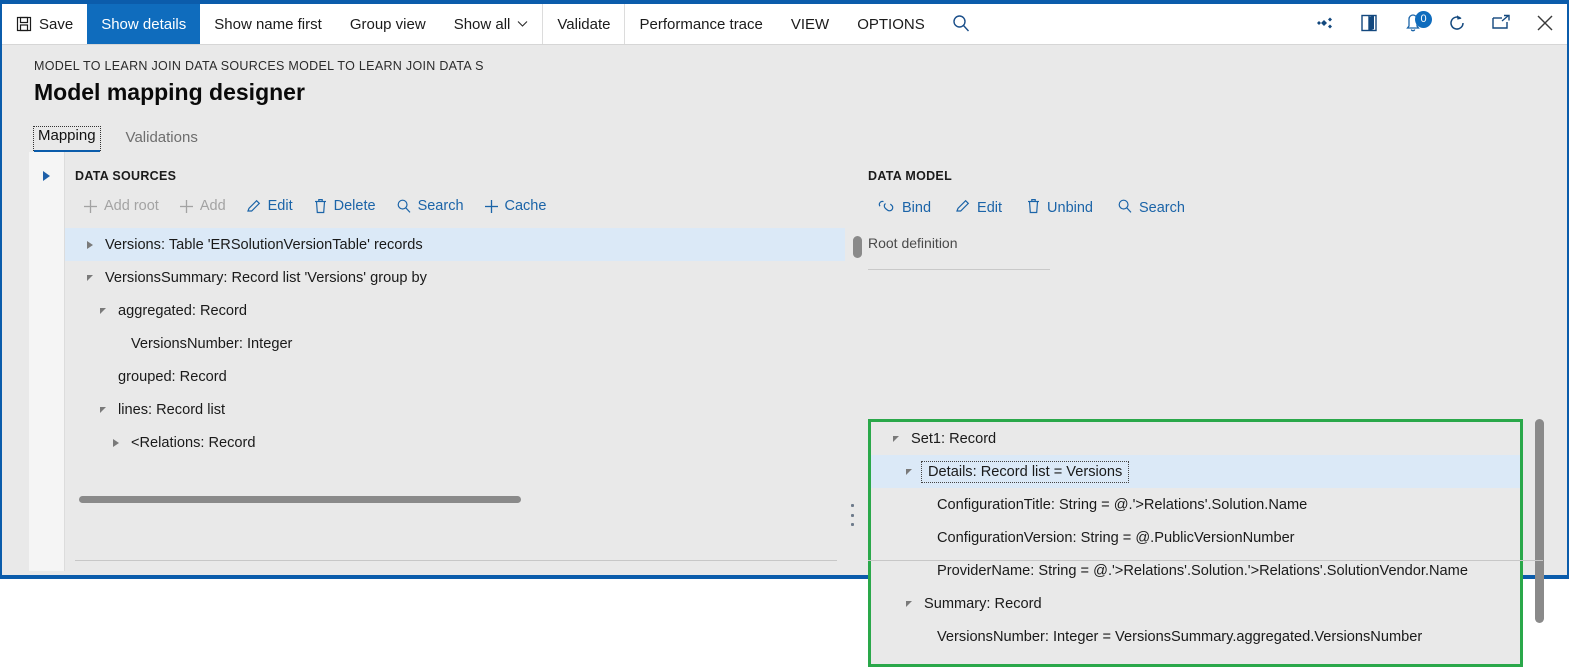  Describe the element at coordinates (1033, 208) in the screenshot. I see `trash-icon` at that location.